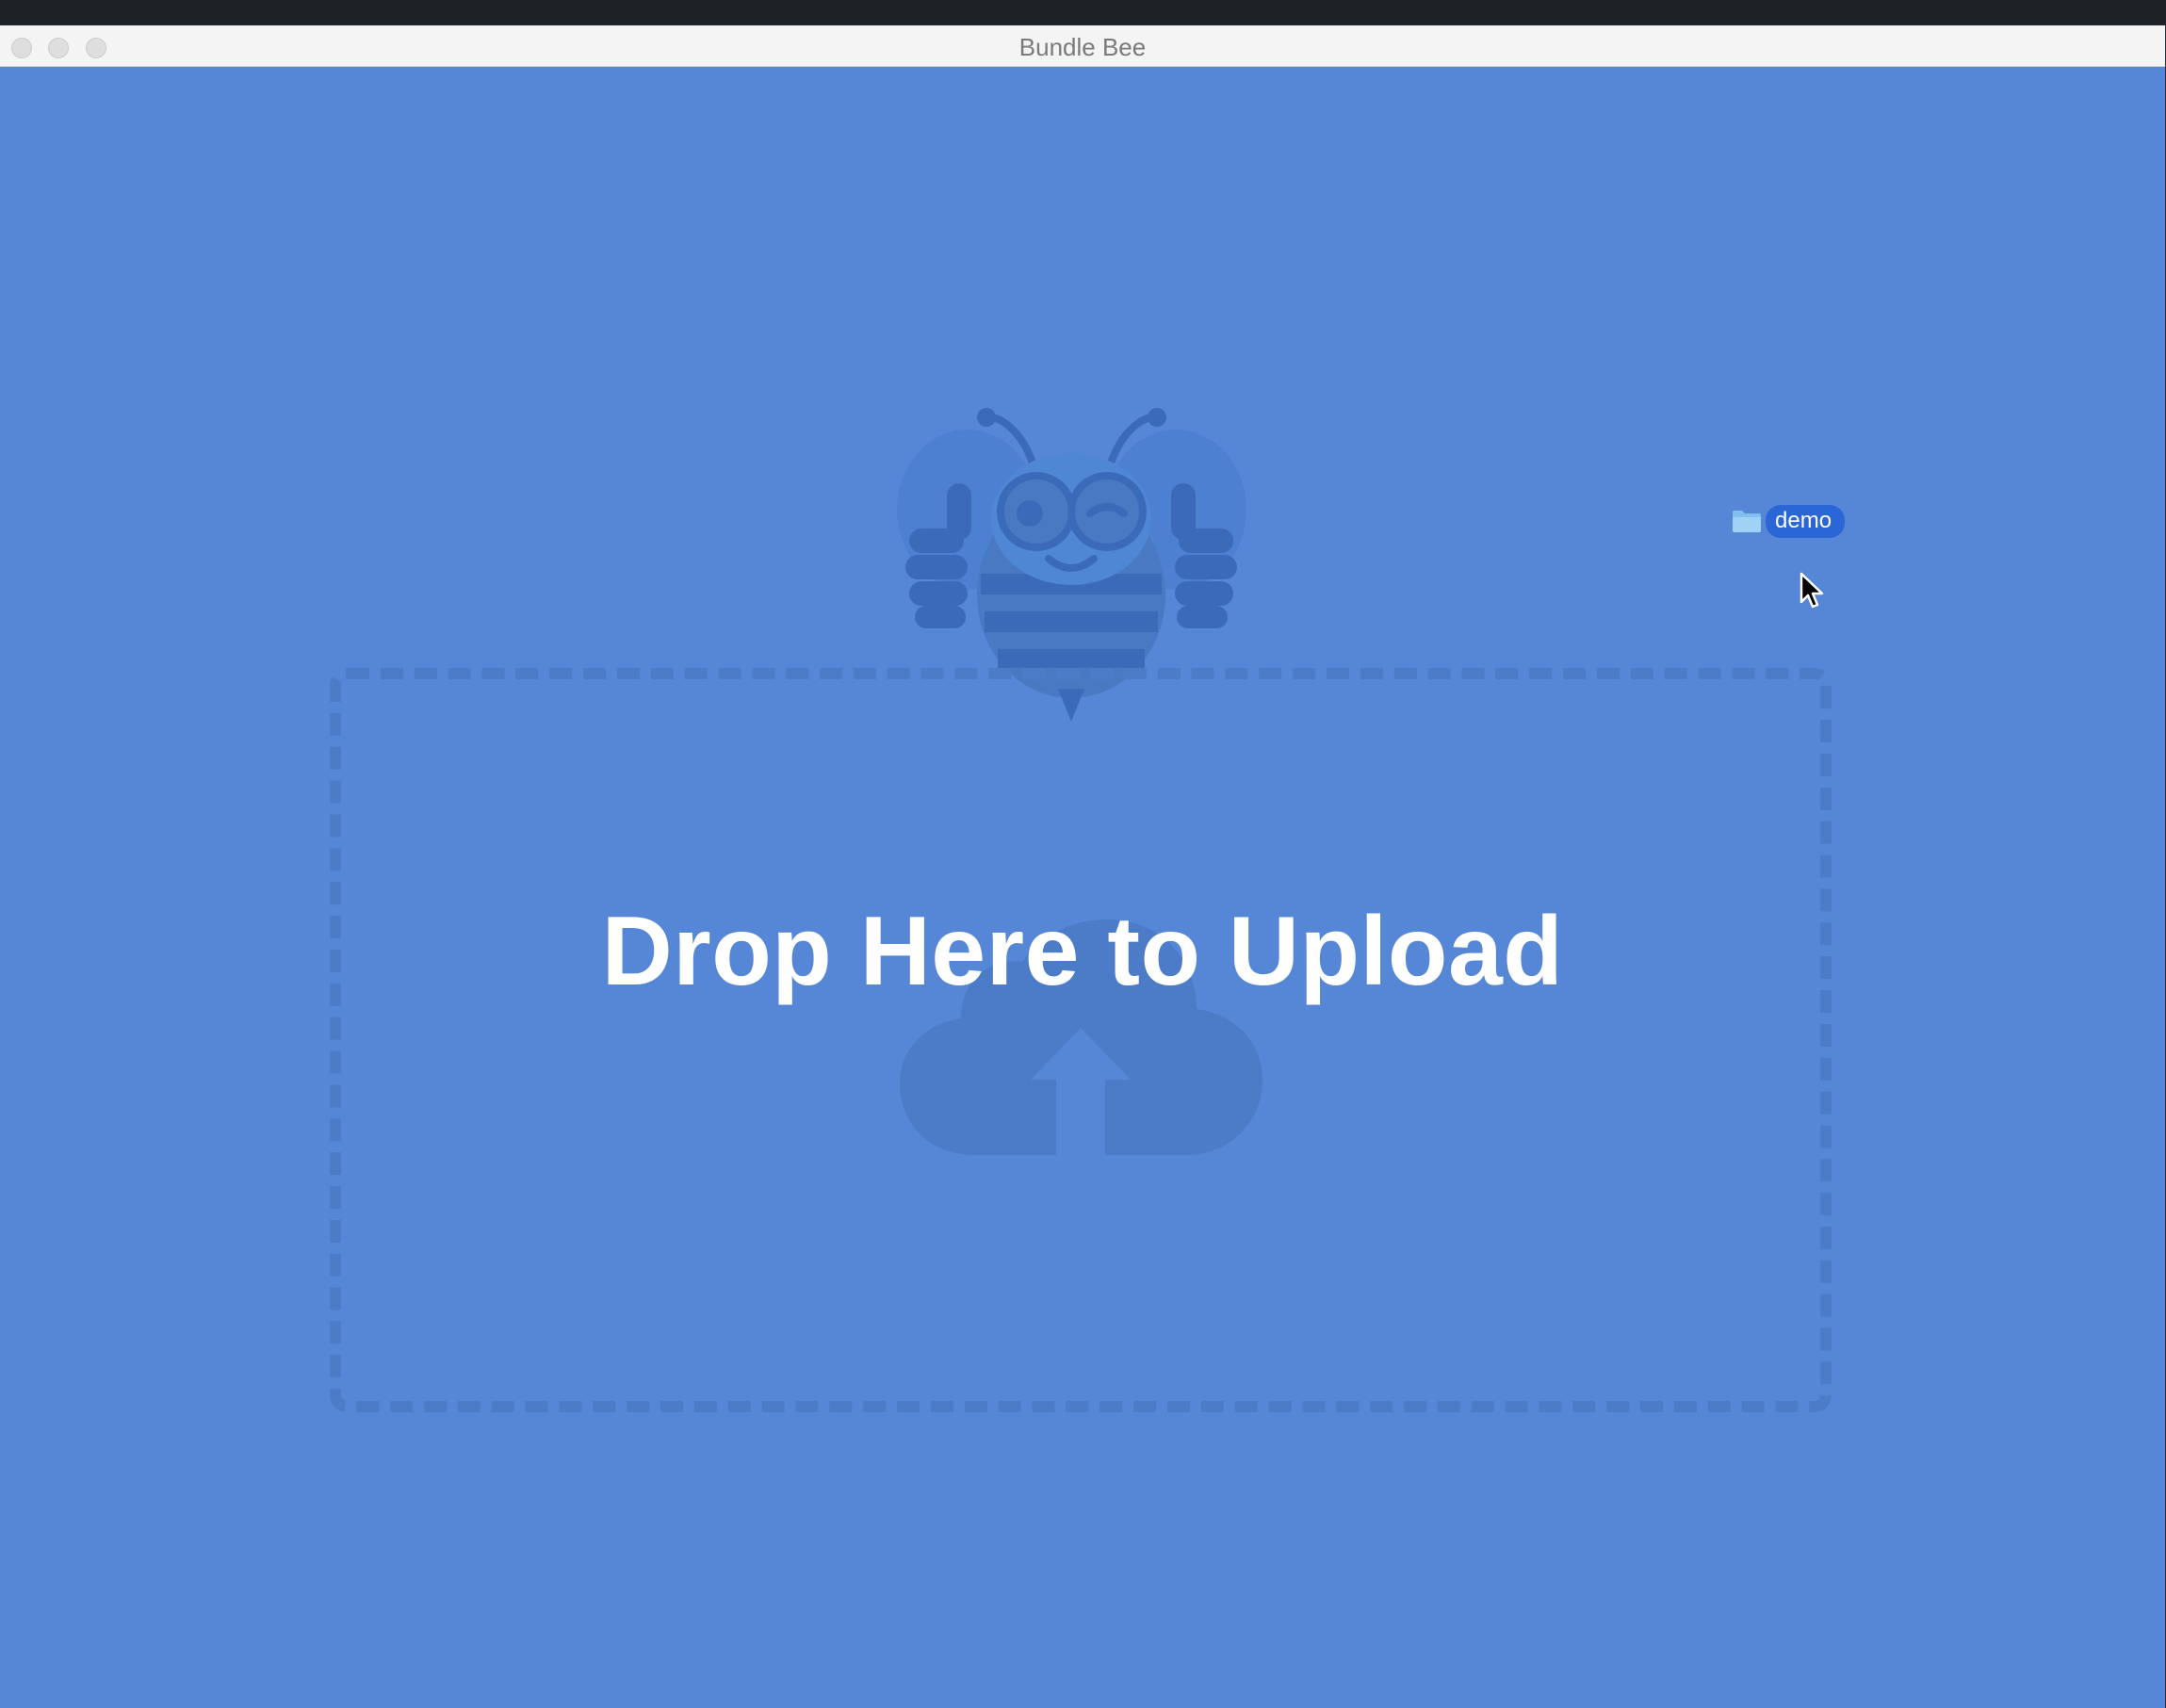 The height and width of the screenshot is (1708, 2166). Describe the element at coordinates (1082, 951) in the screenshot. I see `drop-here-heading: Drop Here to Upload` at that location.